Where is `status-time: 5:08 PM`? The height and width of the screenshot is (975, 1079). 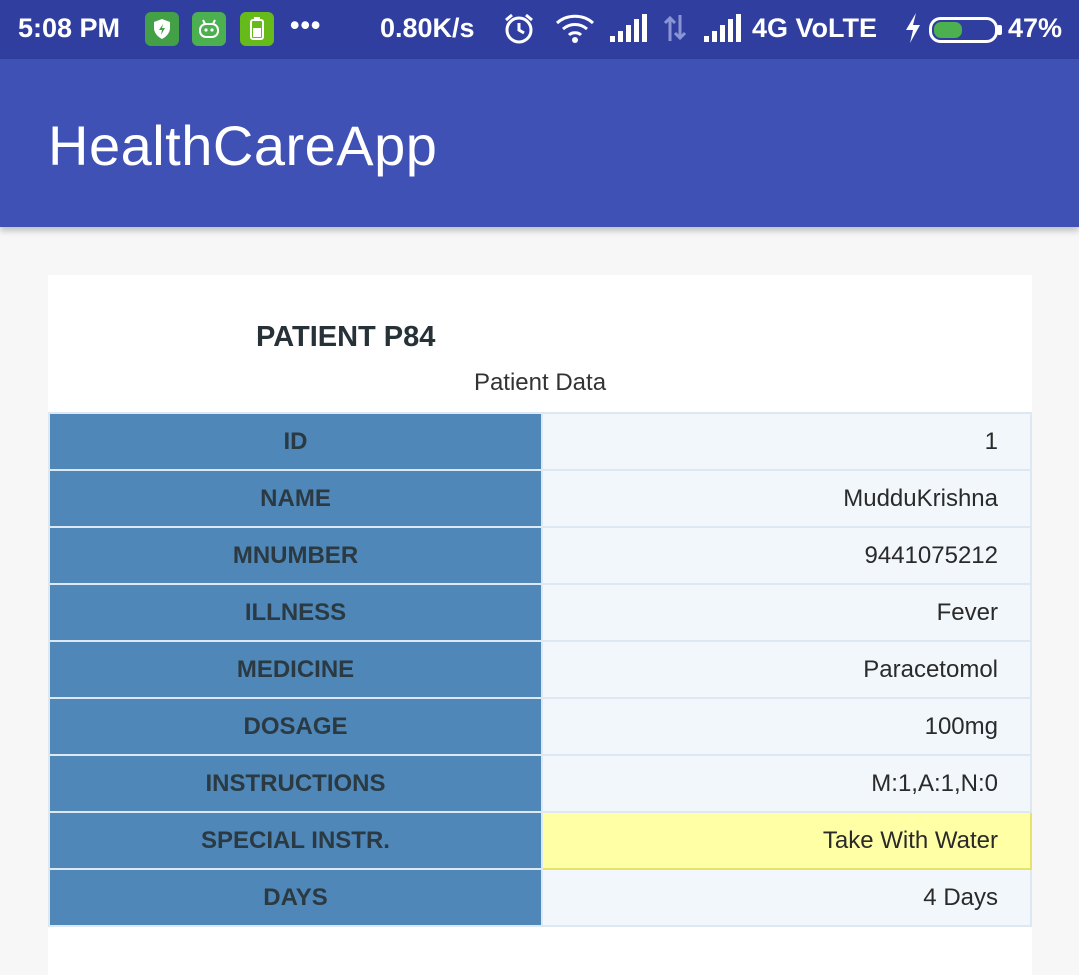 status-time: 5:08 PM is located at coordinates (69, 28).